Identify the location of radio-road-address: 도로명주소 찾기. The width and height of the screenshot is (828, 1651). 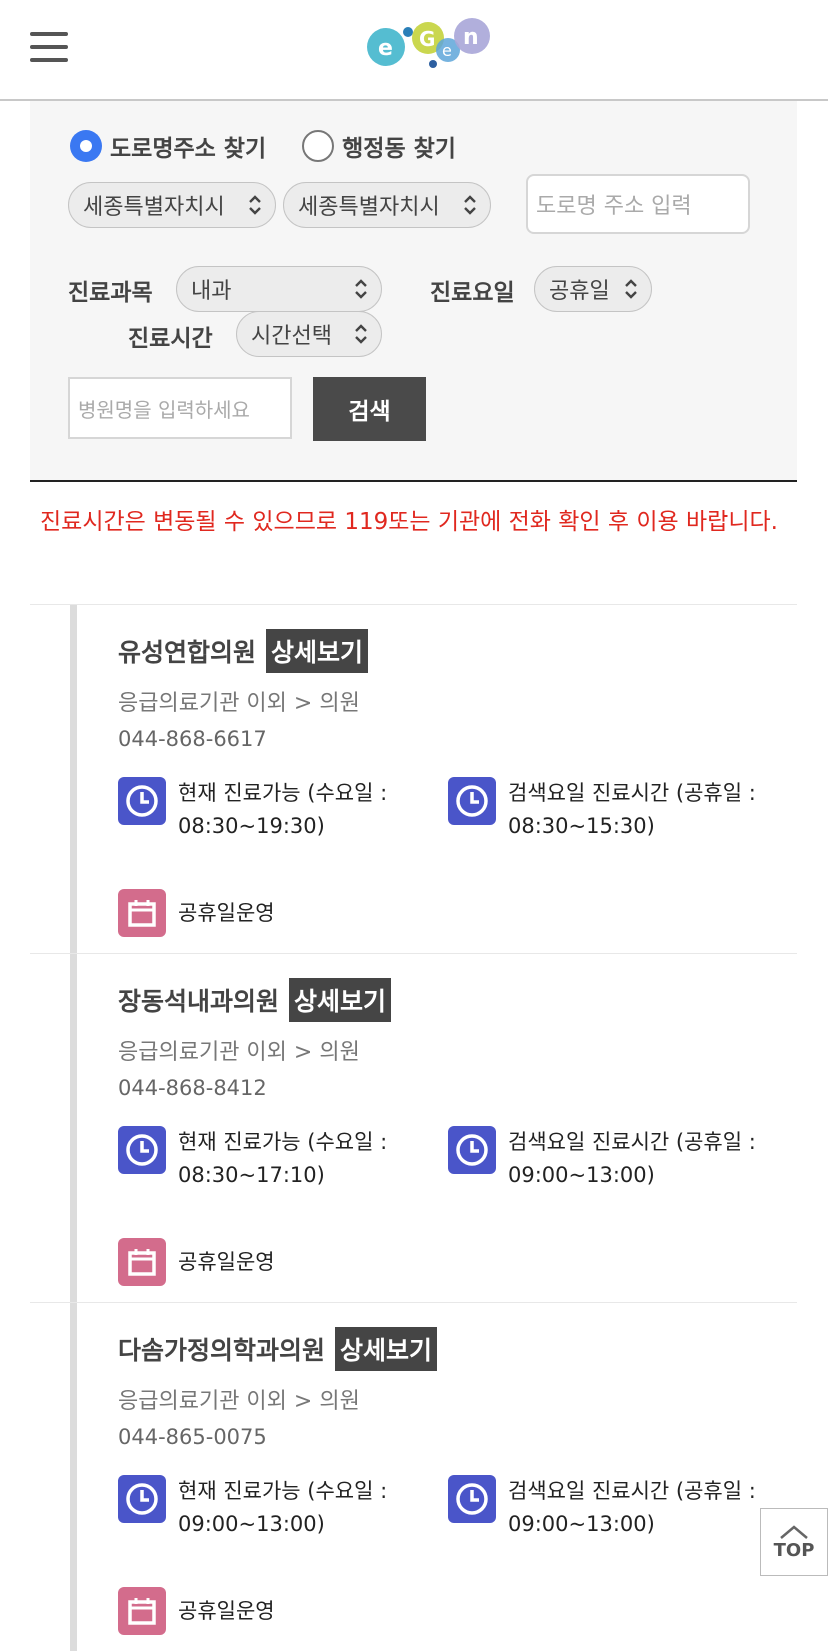
(168, 146).